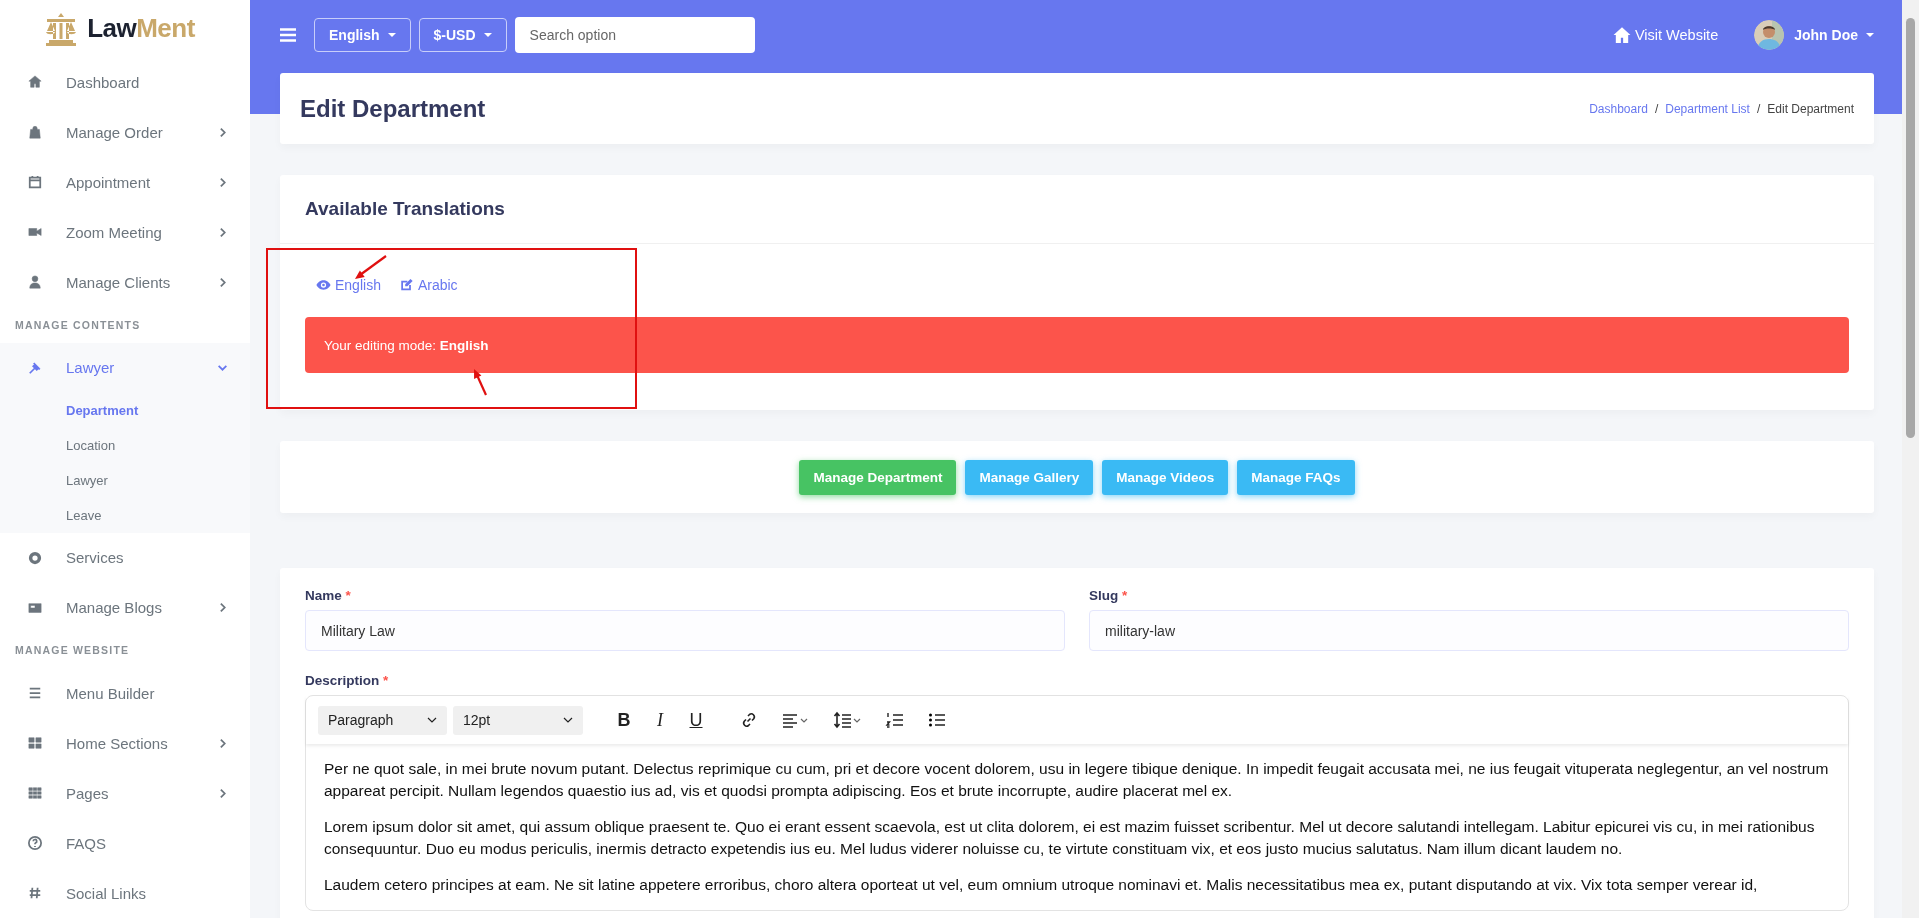 The image size is (1919, 918). I want to click on menu-item: Dashboard, so click(125, 82).